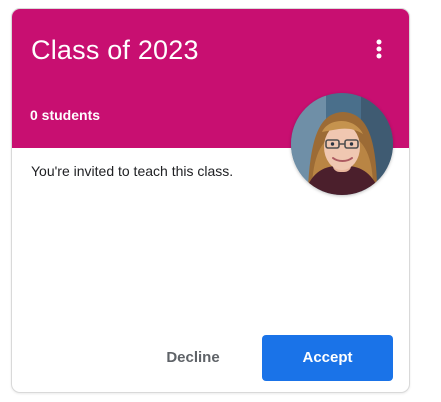  What do you see at coordinates (327, 358) in the screenshot?
I see `accept-button: Accept` at bounding box center [327, 358].